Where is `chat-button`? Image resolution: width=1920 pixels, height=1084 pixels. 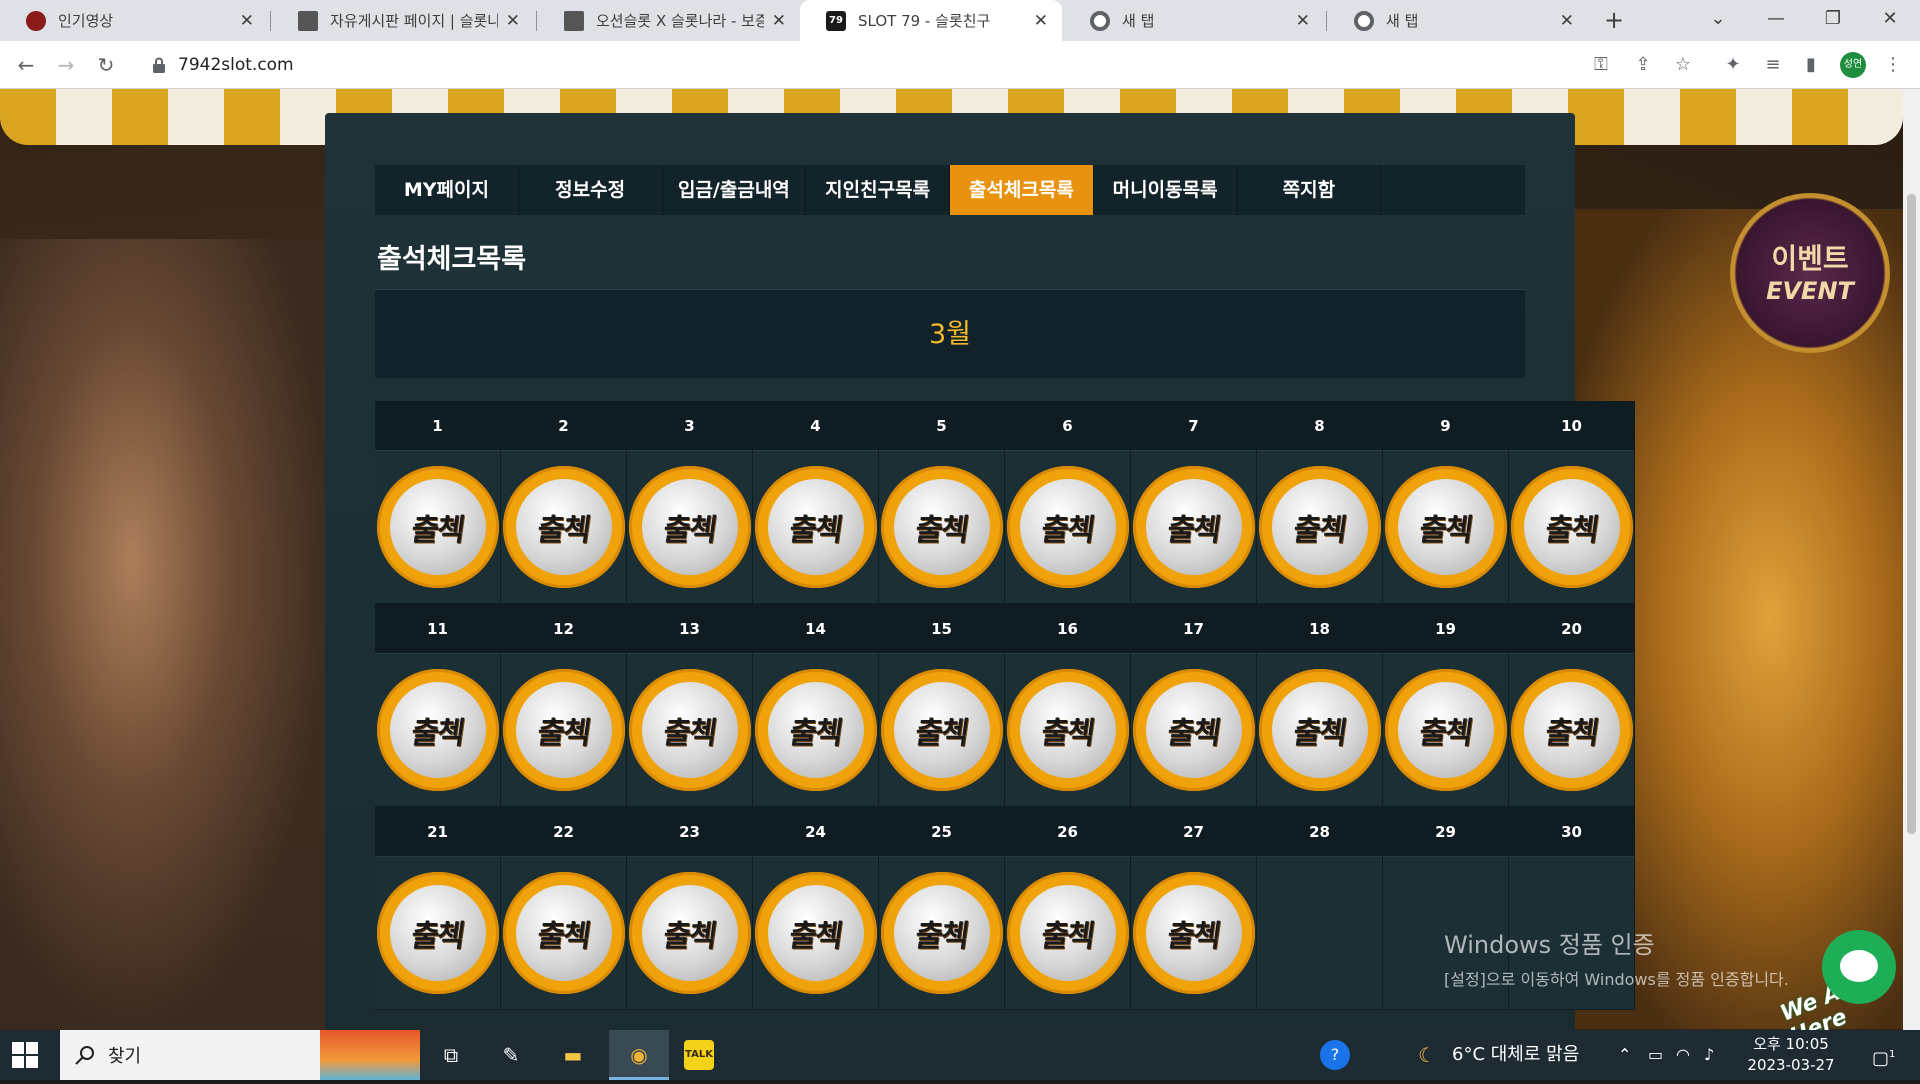 chat-button is located at coordinates (1859, 967).